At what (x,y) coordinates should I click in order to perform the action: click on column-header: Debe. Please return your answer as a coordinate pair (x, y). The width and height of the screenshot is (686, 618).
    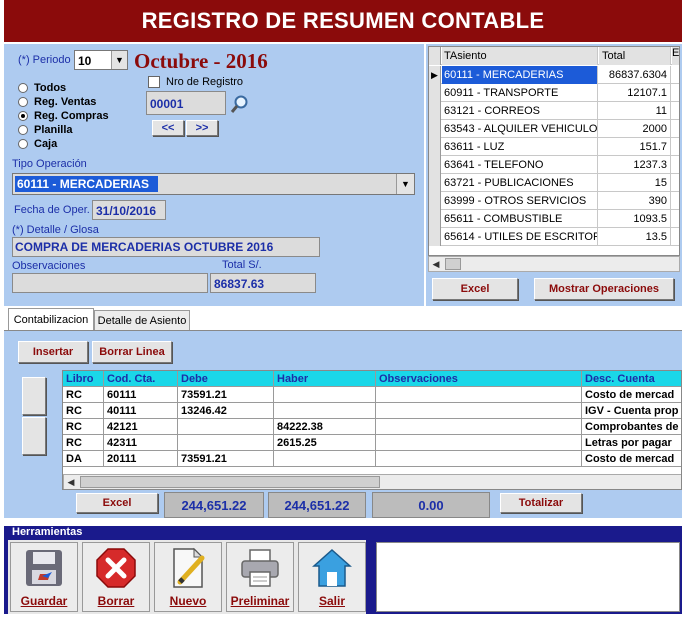
    Looking at the image, I should click on (226, 379).